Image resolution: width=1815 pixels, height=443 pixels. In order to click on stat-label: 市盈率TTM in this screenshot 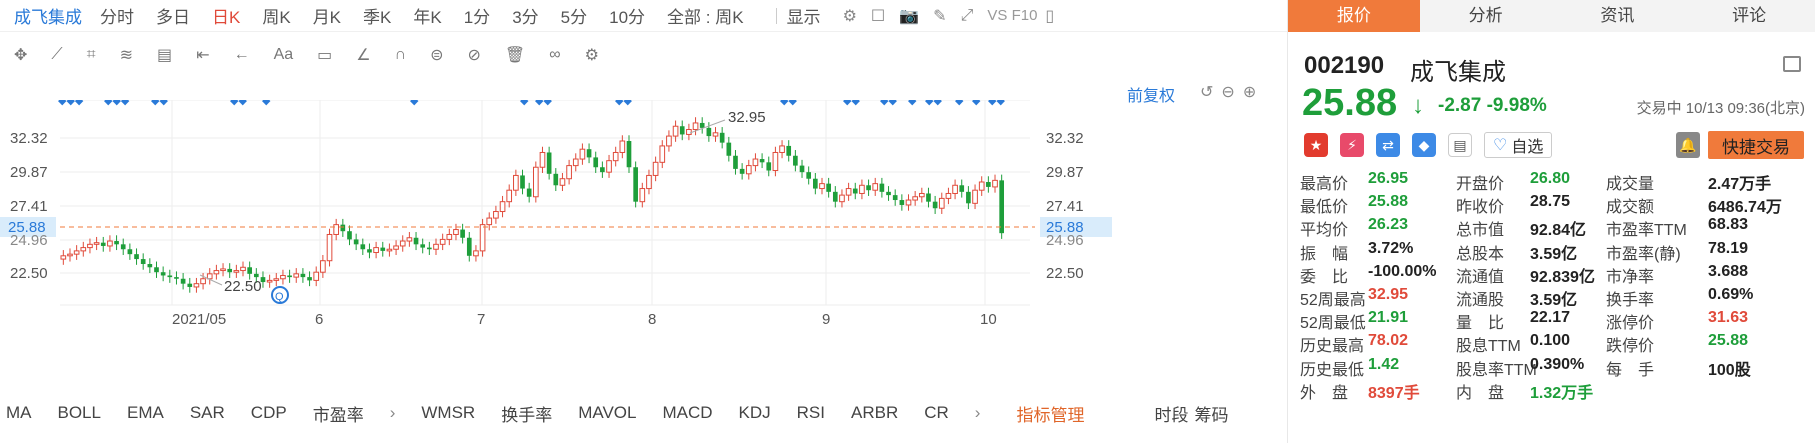, I will do `click(1646, 231)`.